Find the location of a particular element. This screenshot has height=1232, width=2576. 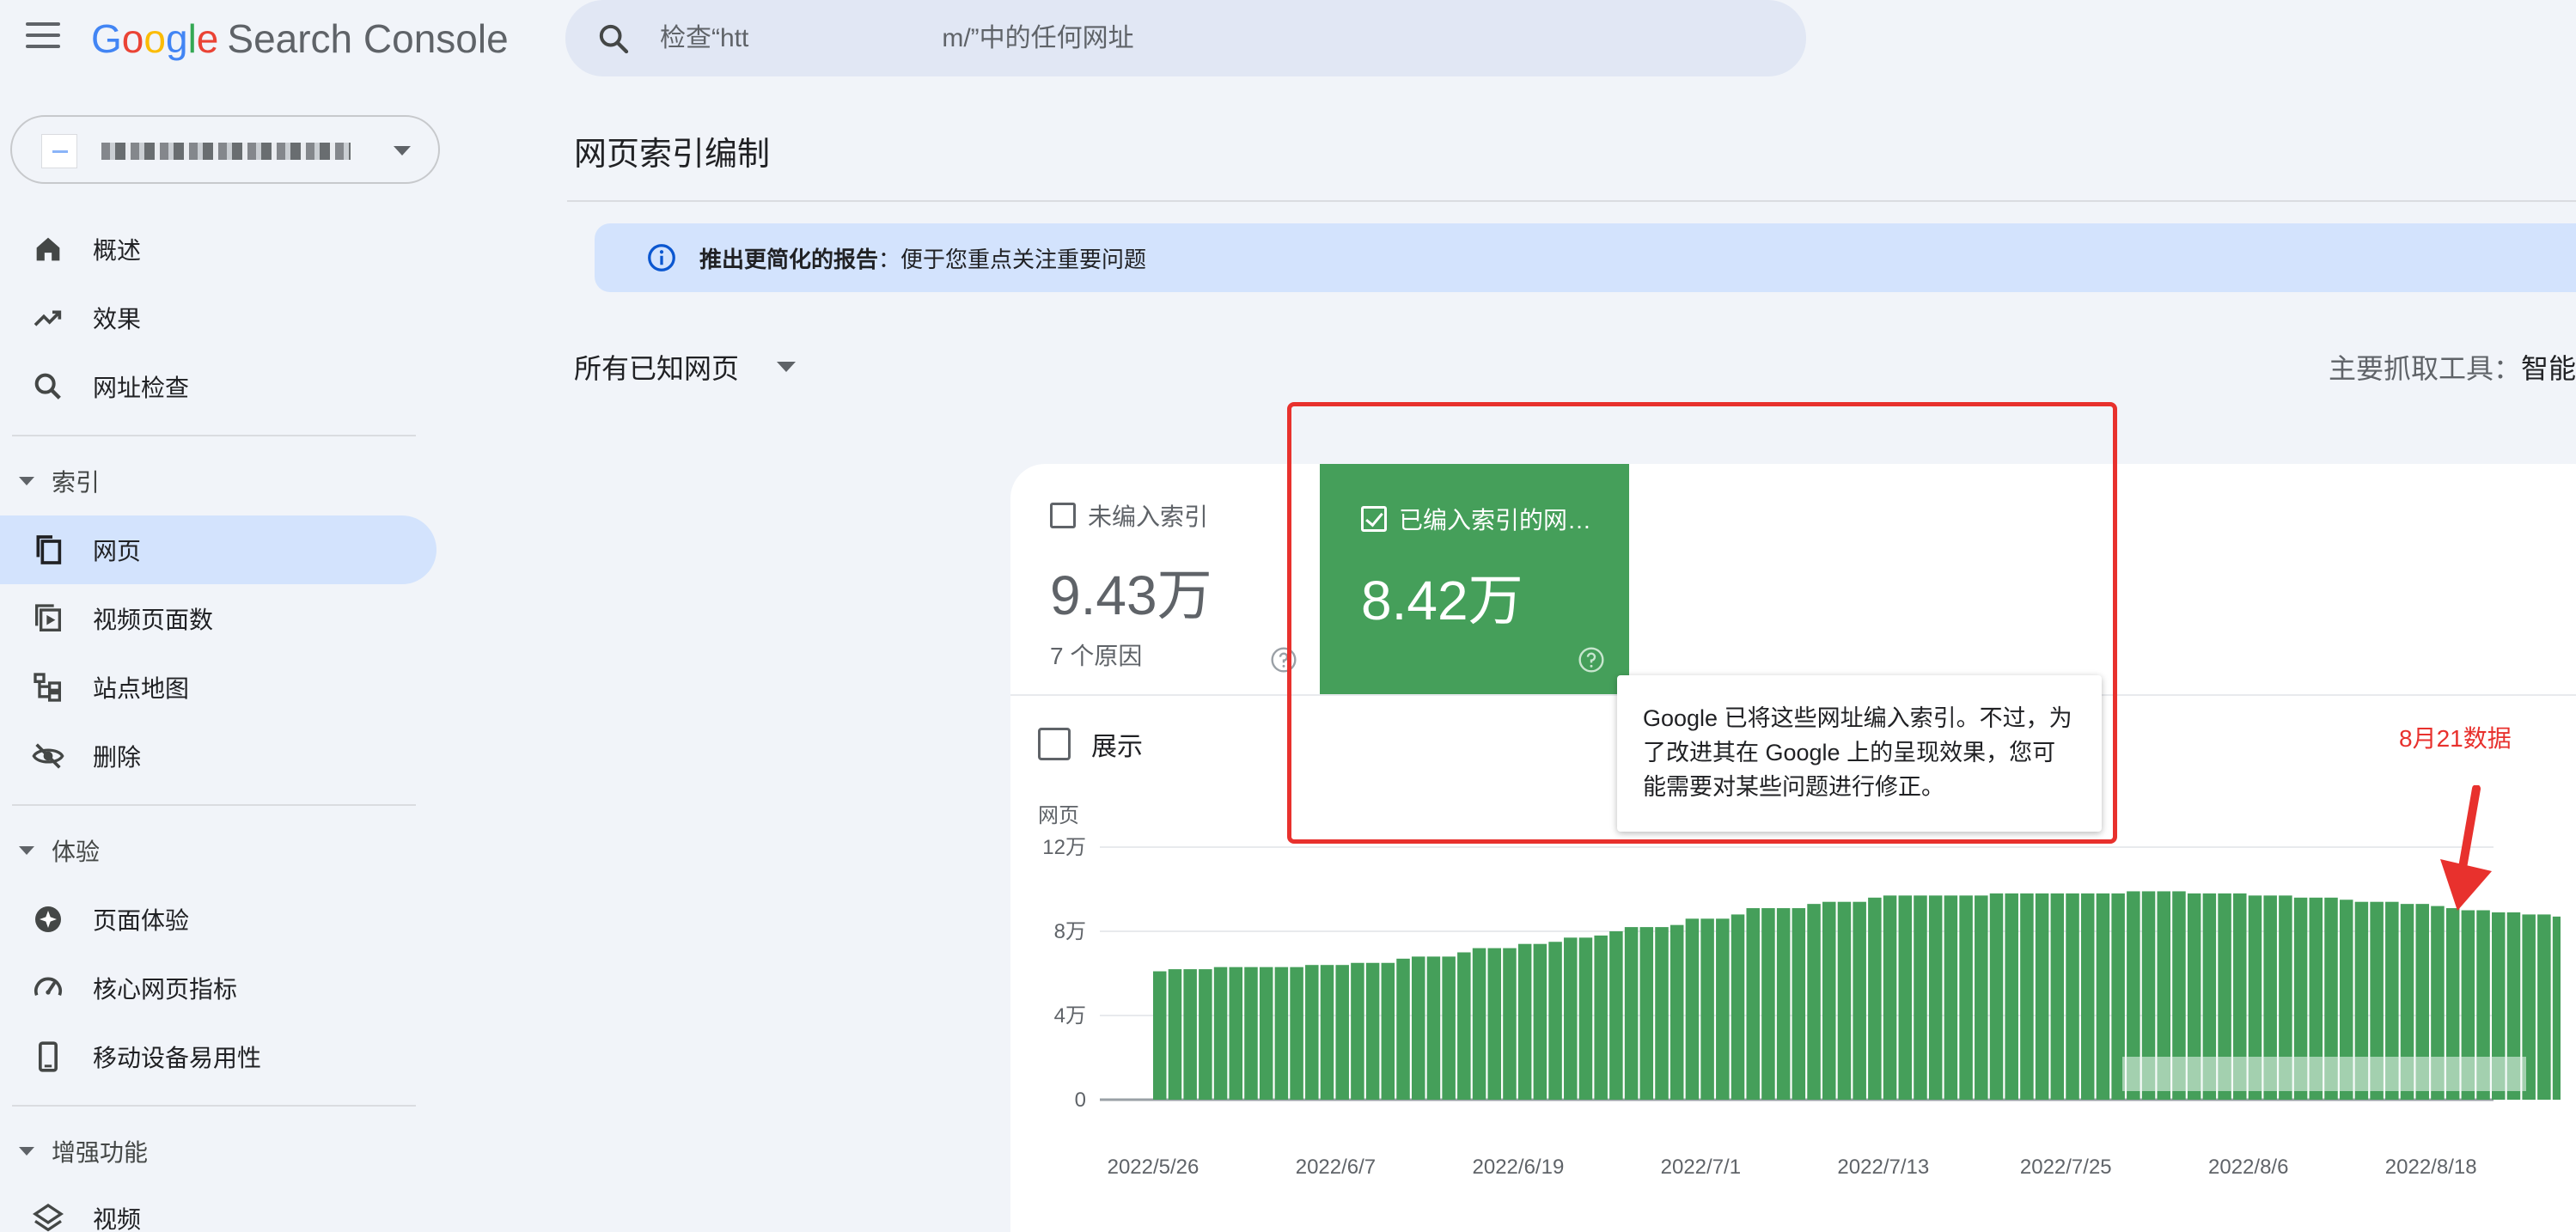

sidebar-item-pages: 网页 is located at coordinates (218, 549).